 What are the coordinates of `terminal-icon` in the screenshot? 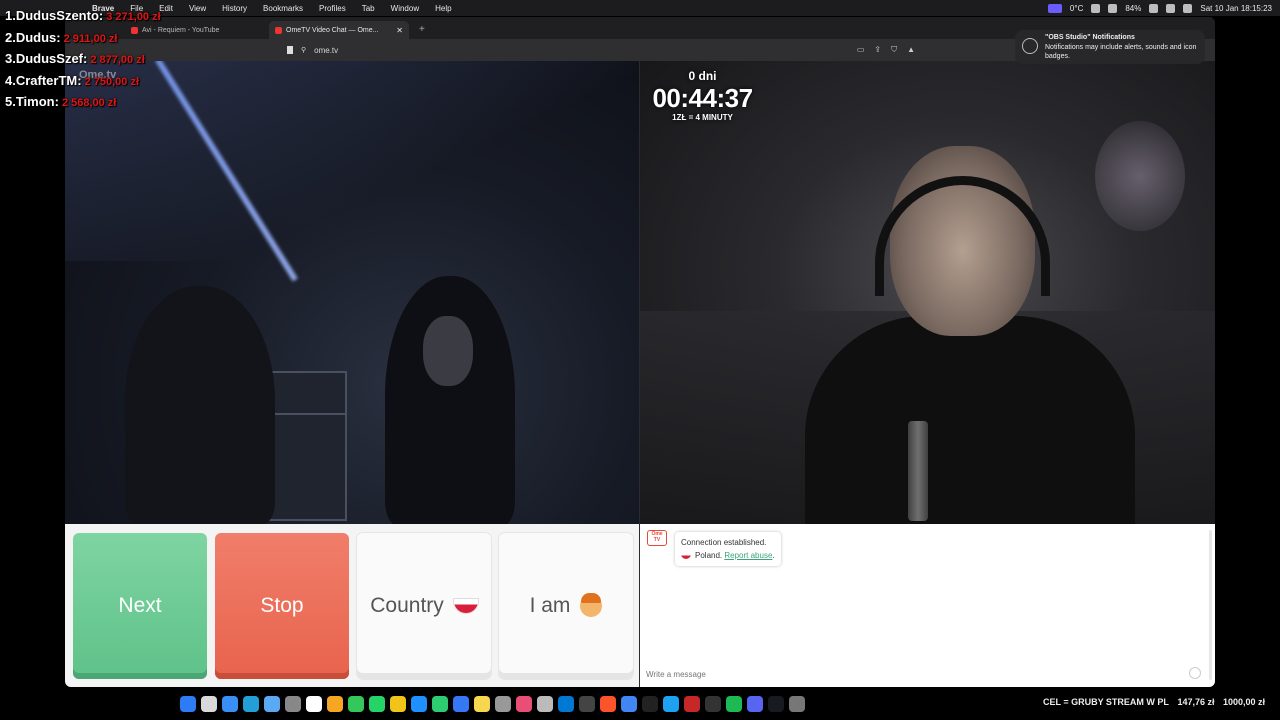 It's located at (713, 704).